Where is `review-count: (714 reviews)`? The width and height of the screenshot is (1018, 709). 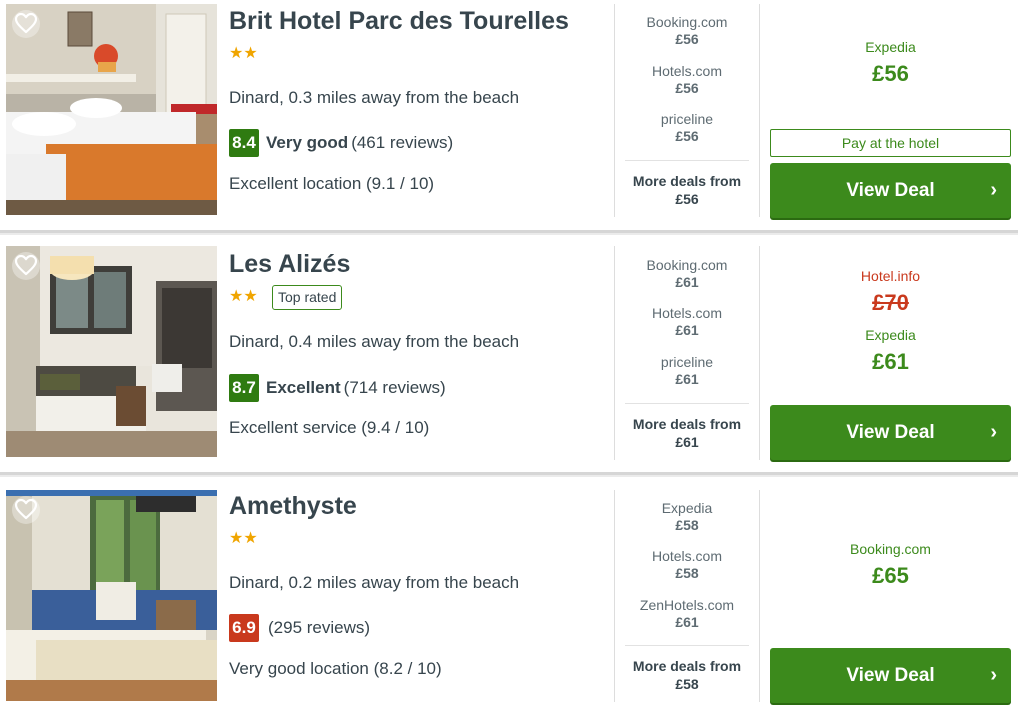 review-count: (714 reviews) is located at coordinates (394, 387).